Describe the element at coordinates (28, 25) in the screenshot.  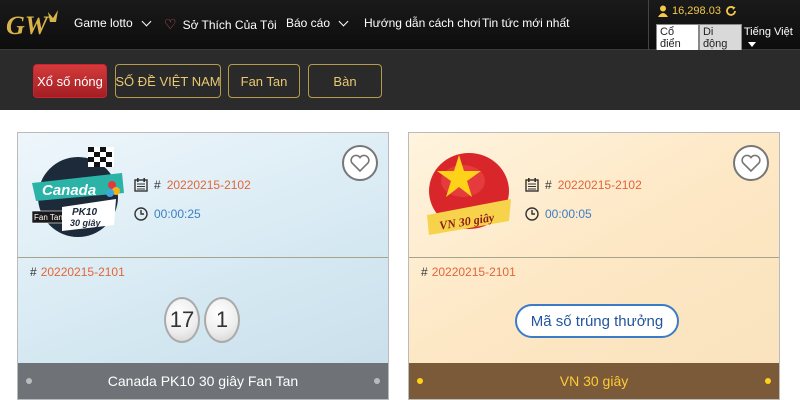
I see `logo-text: GW` at that location.